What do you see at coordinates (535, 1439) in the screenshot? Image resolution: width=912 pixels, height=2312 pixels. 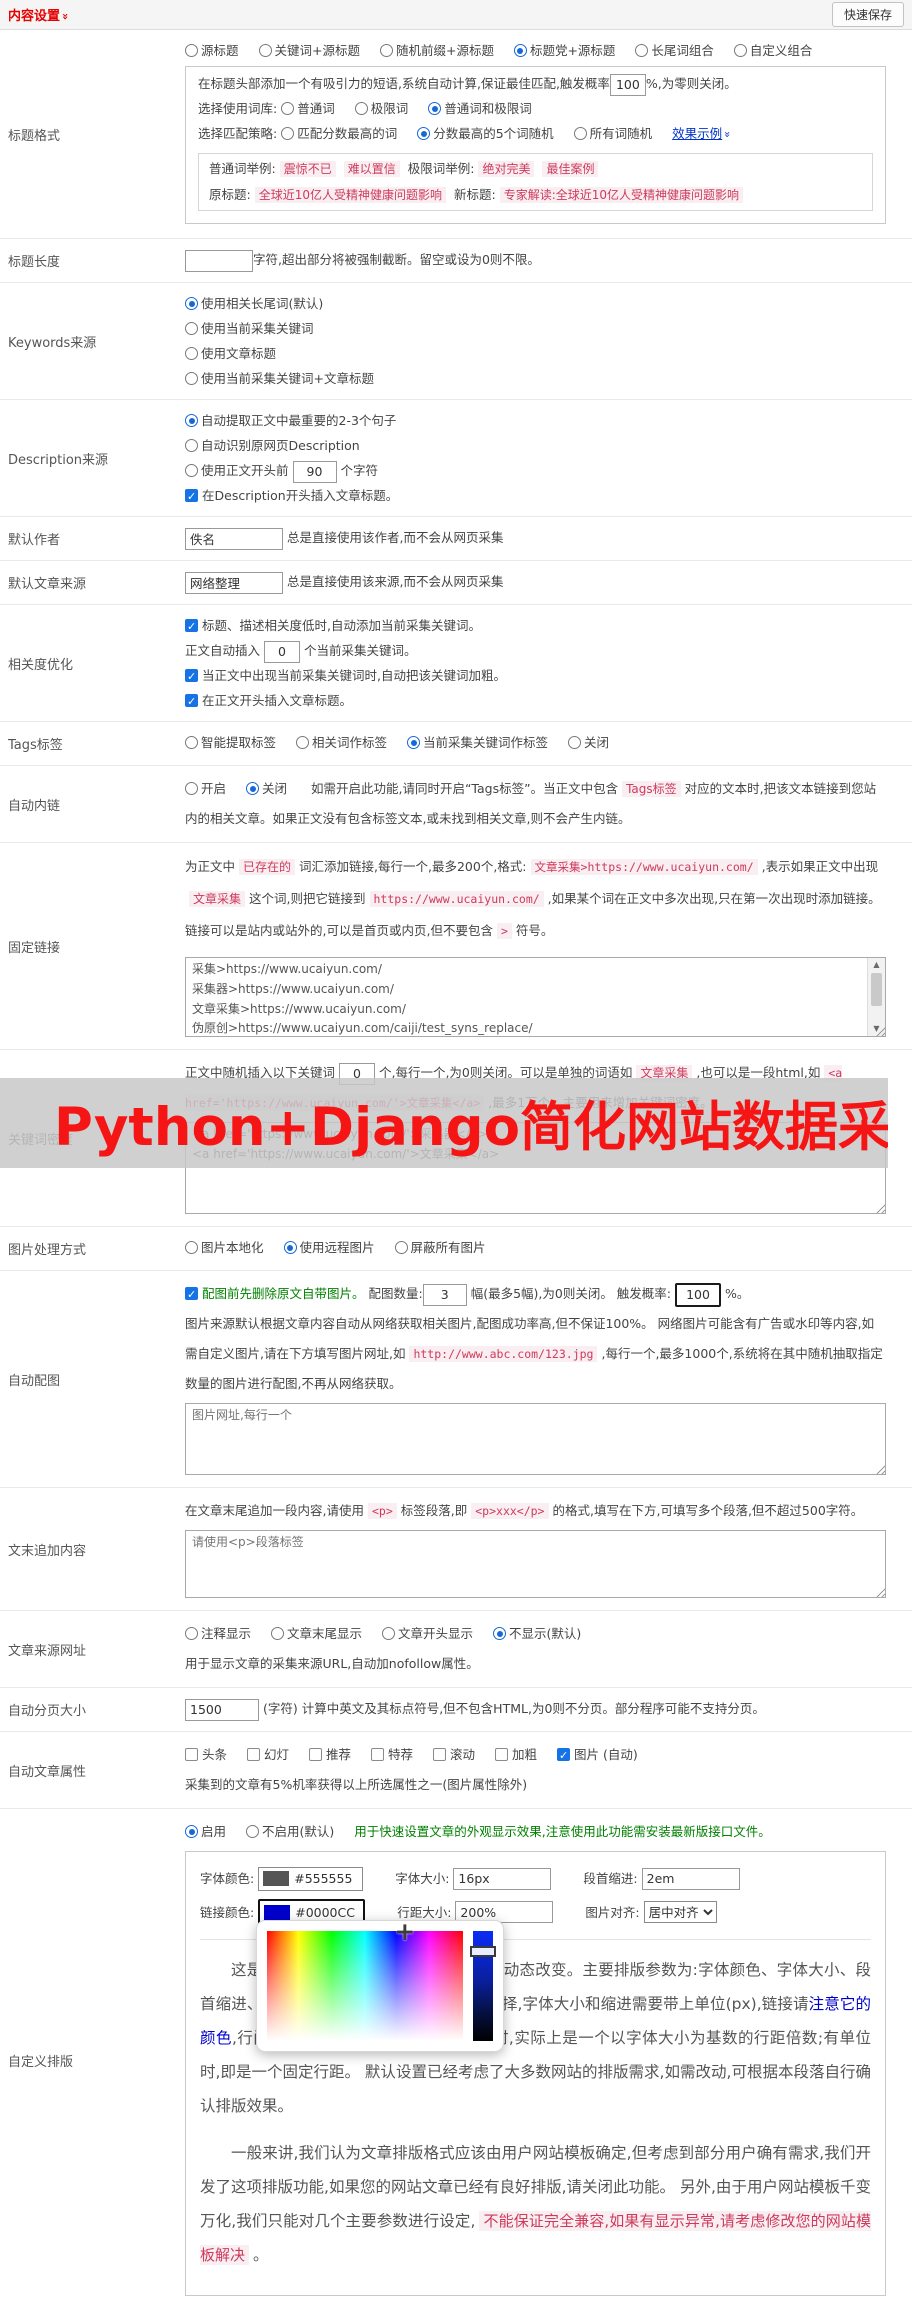 I see `image-urls-textarea` at bounding box center [535, 1439].